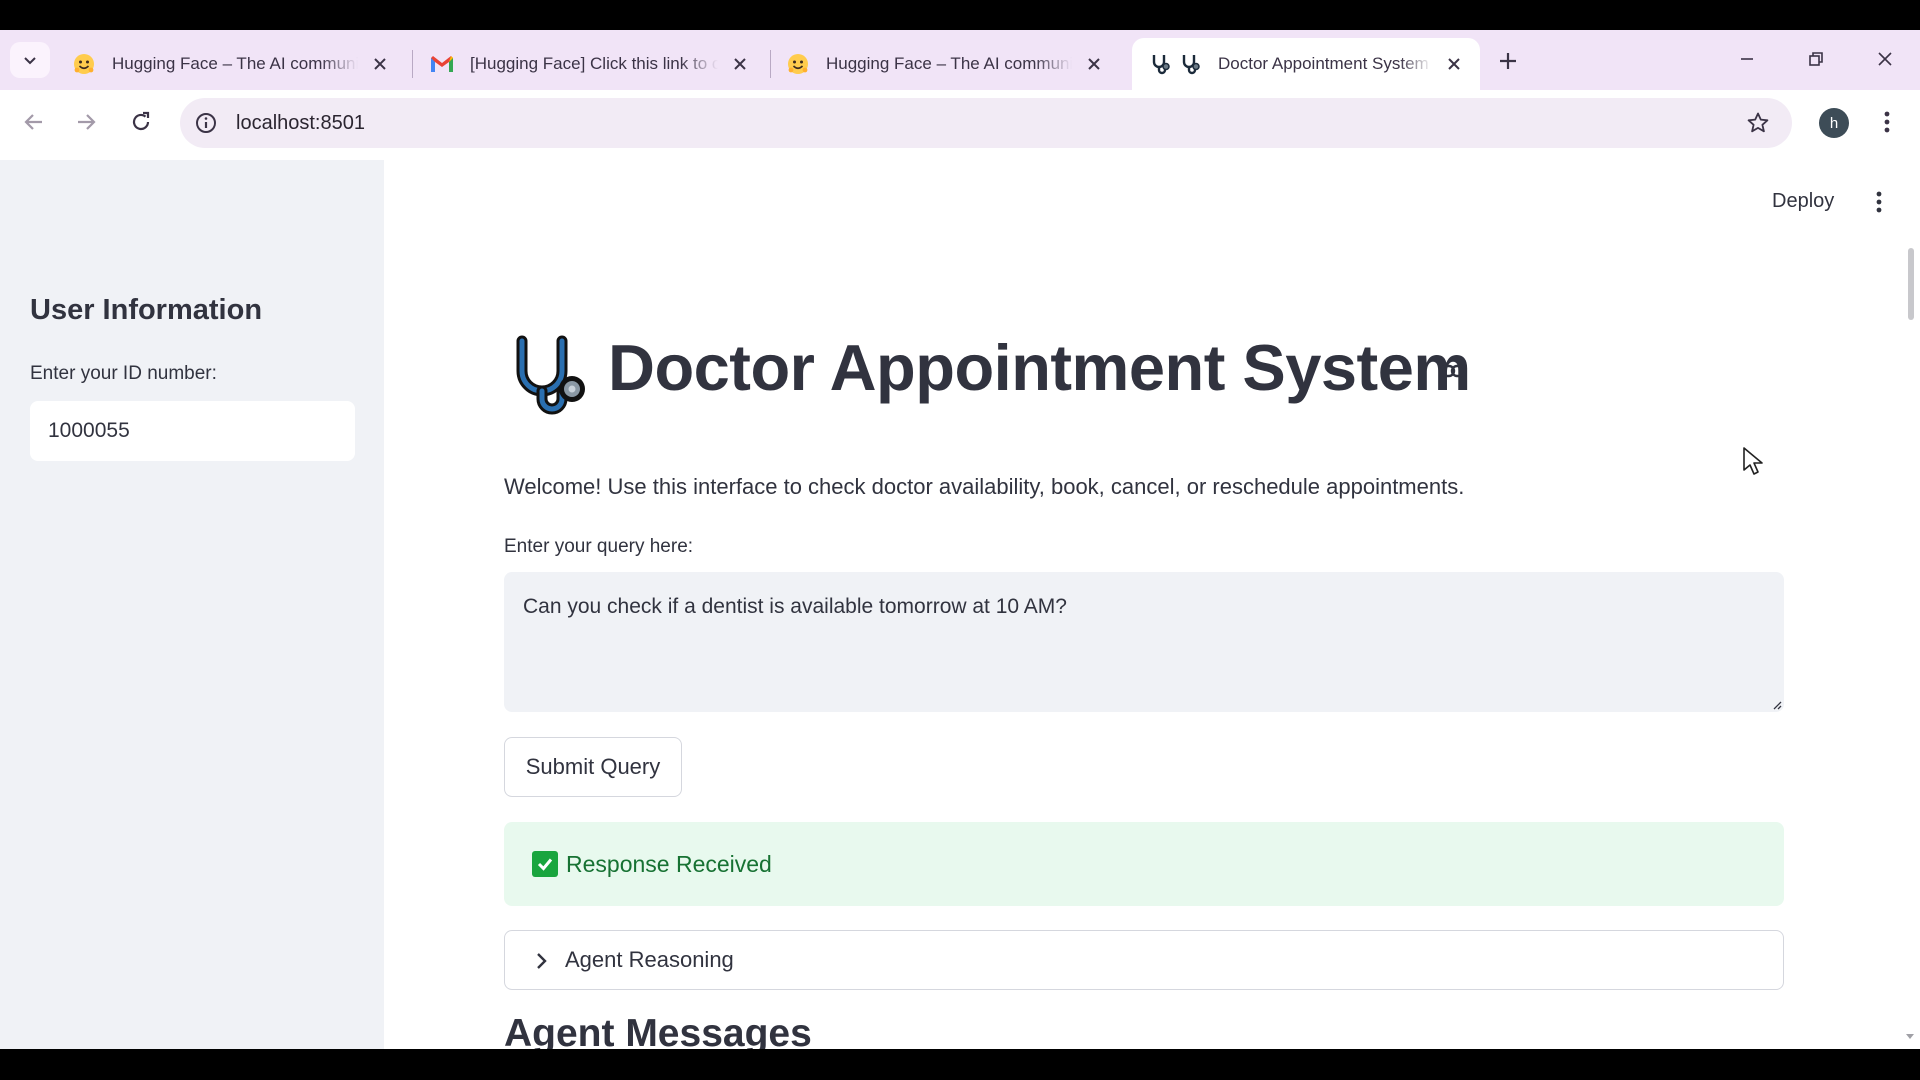 This screenshot has width=1920, height=1080. What do you see at coordinates (1144, 864) in the screenshot?
I see `success-alert: Response Received` at bounding box center [1144, 864].